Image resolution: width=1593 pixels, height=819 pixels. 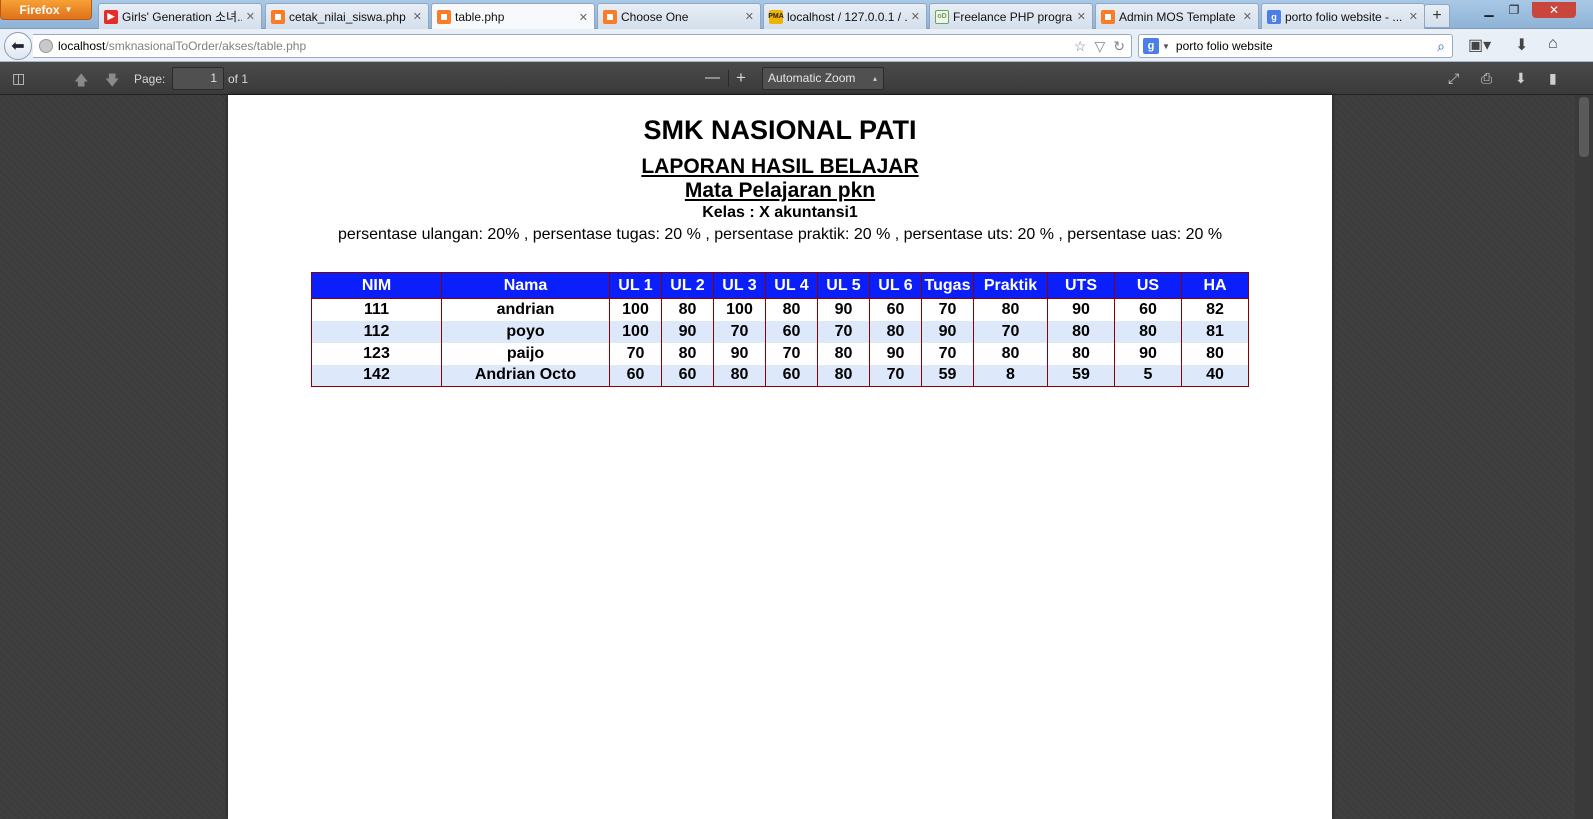 I want to click on history-dropdown-icon: ▽, so click(x=1099, y=46).